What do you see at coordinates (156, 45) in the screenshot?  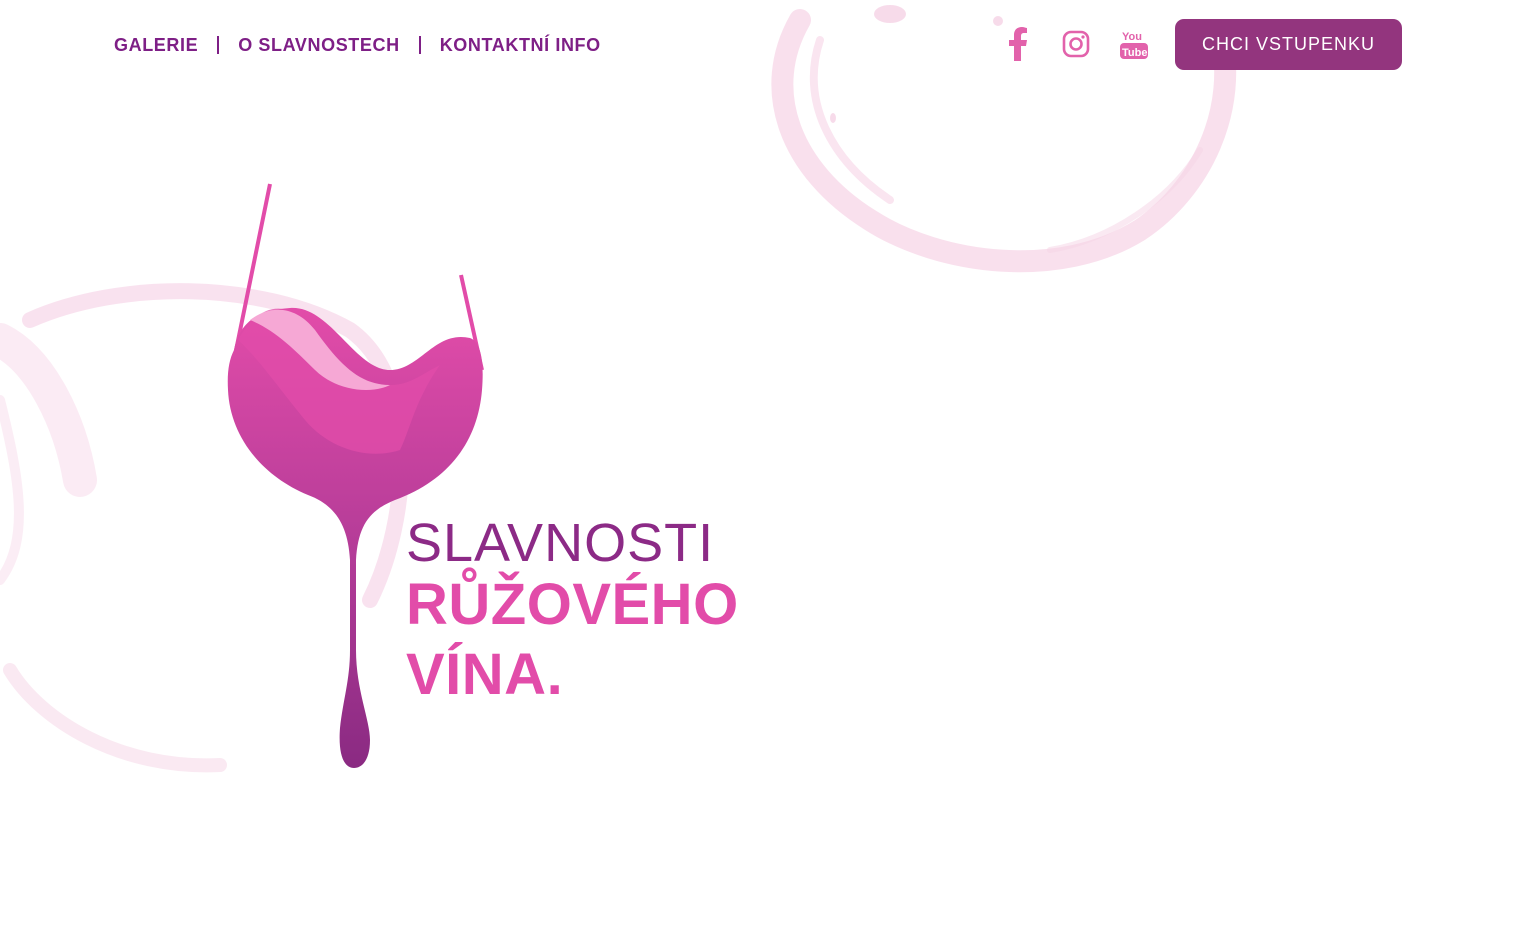 I see `nav-item-galerie: GALERIE` at bounding box center [156, 45].